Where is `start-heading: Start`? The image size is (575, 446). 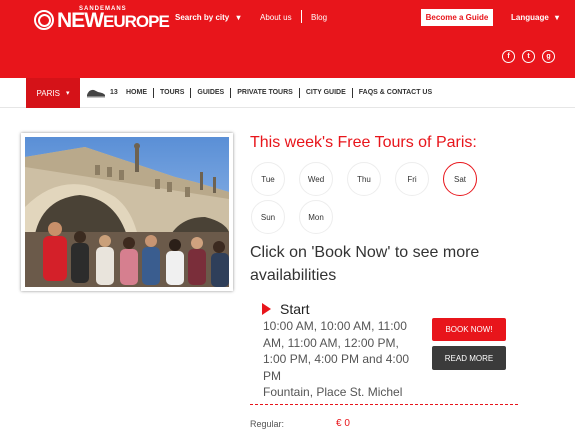 start-heading: Start is located at coordinates (286, 309).